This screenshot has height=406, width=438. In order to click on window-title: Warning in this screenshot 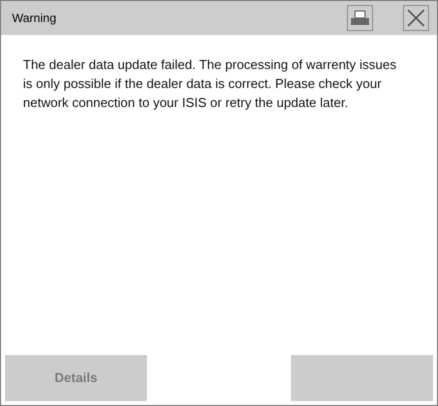, I will do `click(35, 18)`.